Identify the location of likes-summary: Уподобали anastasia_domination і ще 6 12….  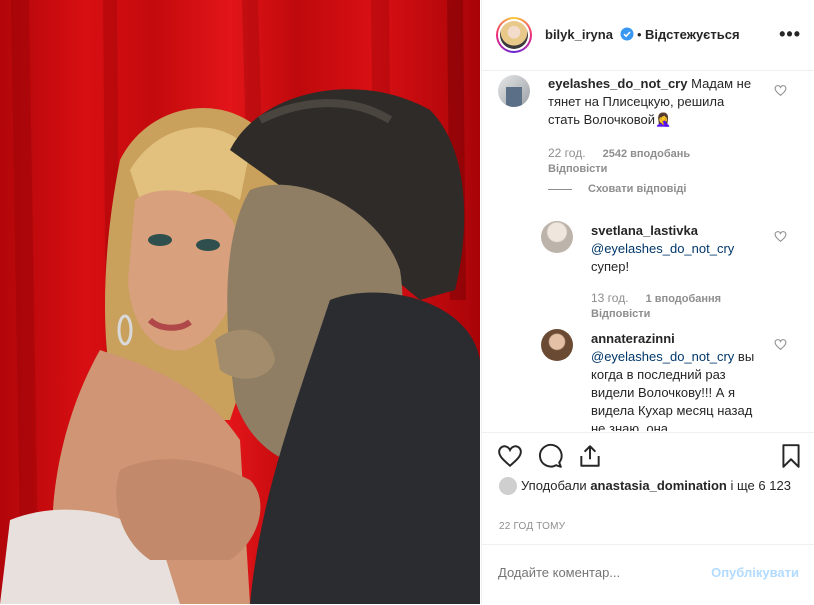
(649, 486).